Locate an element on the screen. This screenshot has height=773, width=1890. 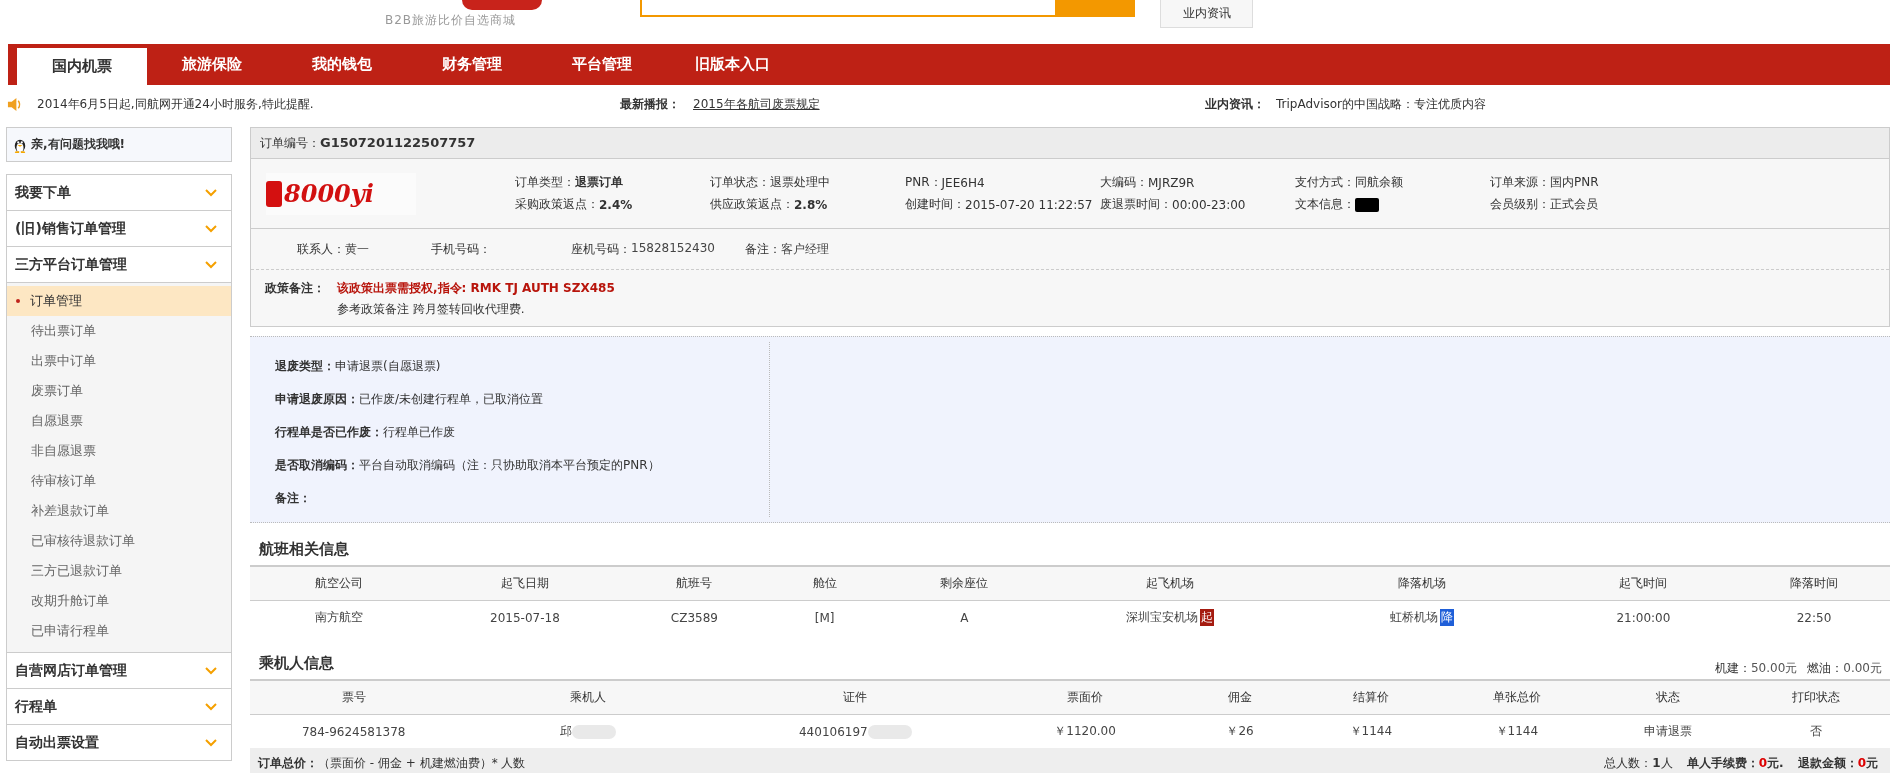
field-label: 订单类型： is located at coordinates (545, 182).